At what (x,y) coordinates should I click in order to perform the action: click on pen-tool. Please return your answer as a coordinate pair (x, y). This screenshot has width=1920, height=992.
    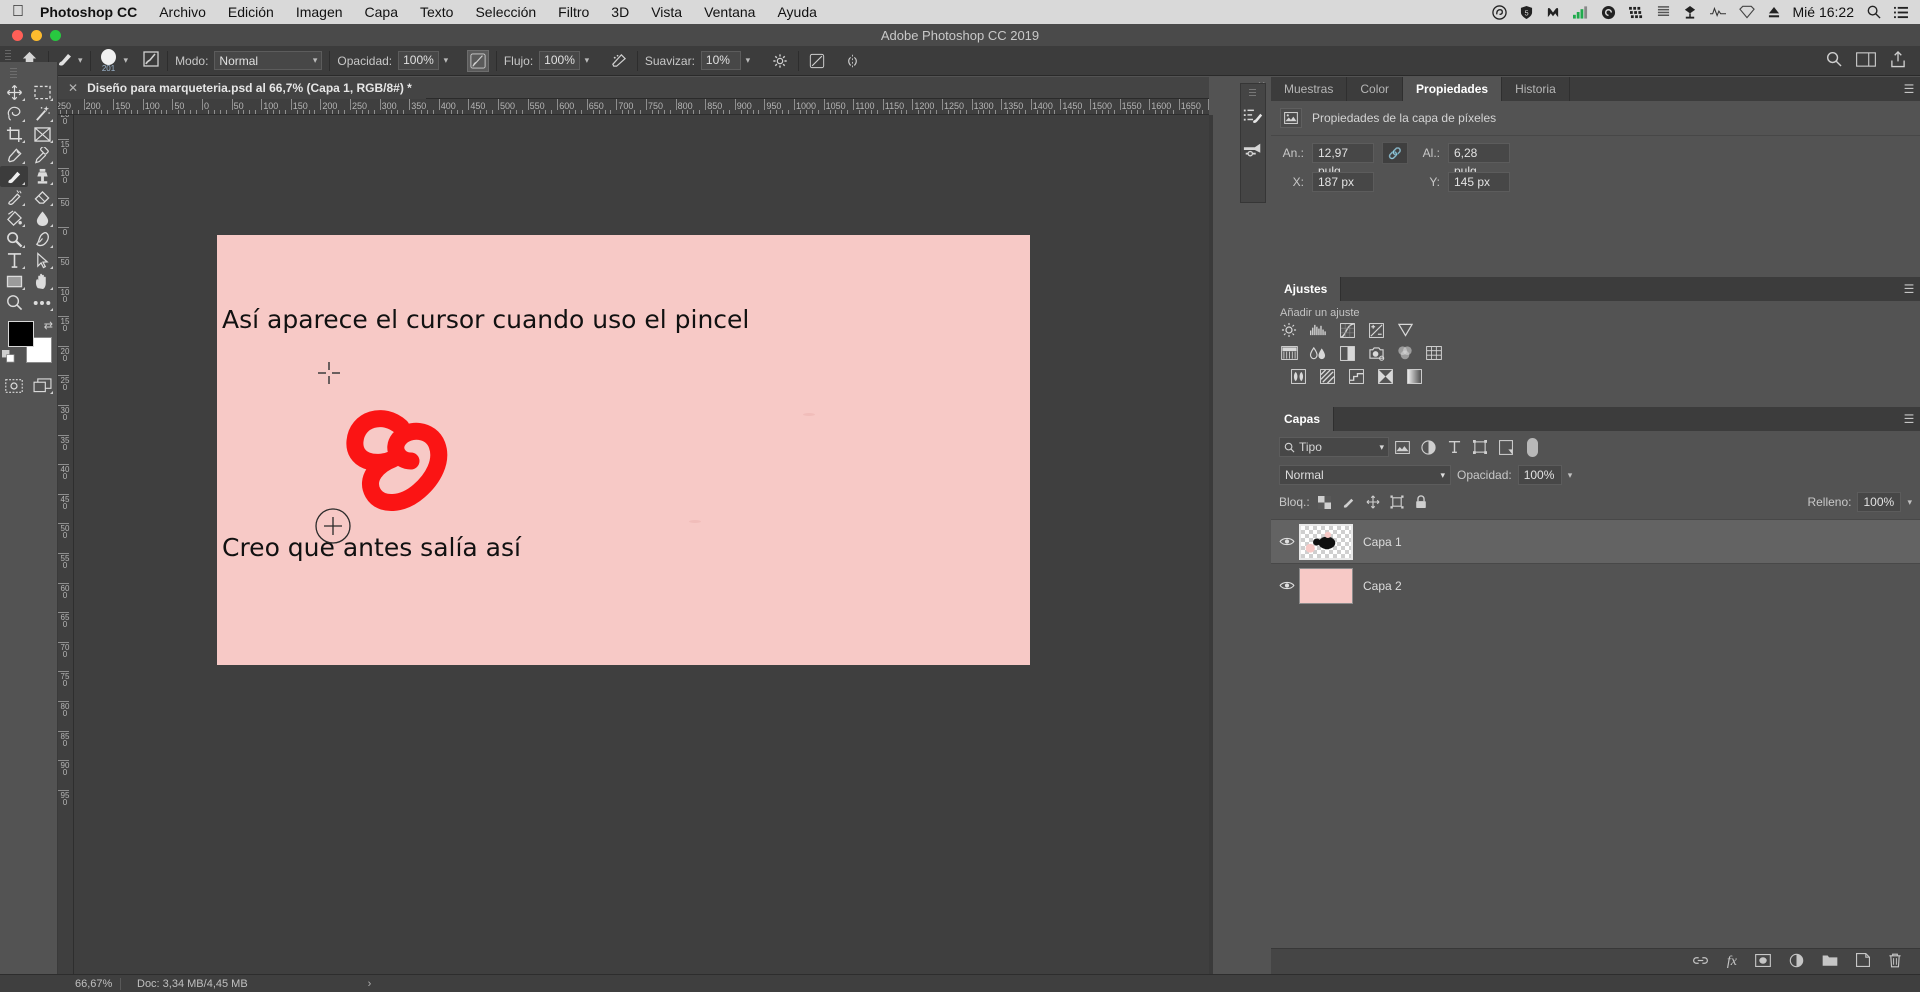
    Looking at the image, I should click on (42, 239).